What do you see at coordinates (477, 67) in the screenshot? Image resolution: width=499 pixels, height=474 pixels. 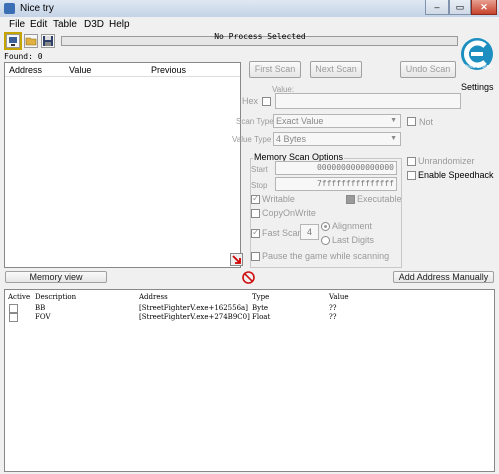 I see `logo-text: Cheat Engine` at bounding box center [477, 67].